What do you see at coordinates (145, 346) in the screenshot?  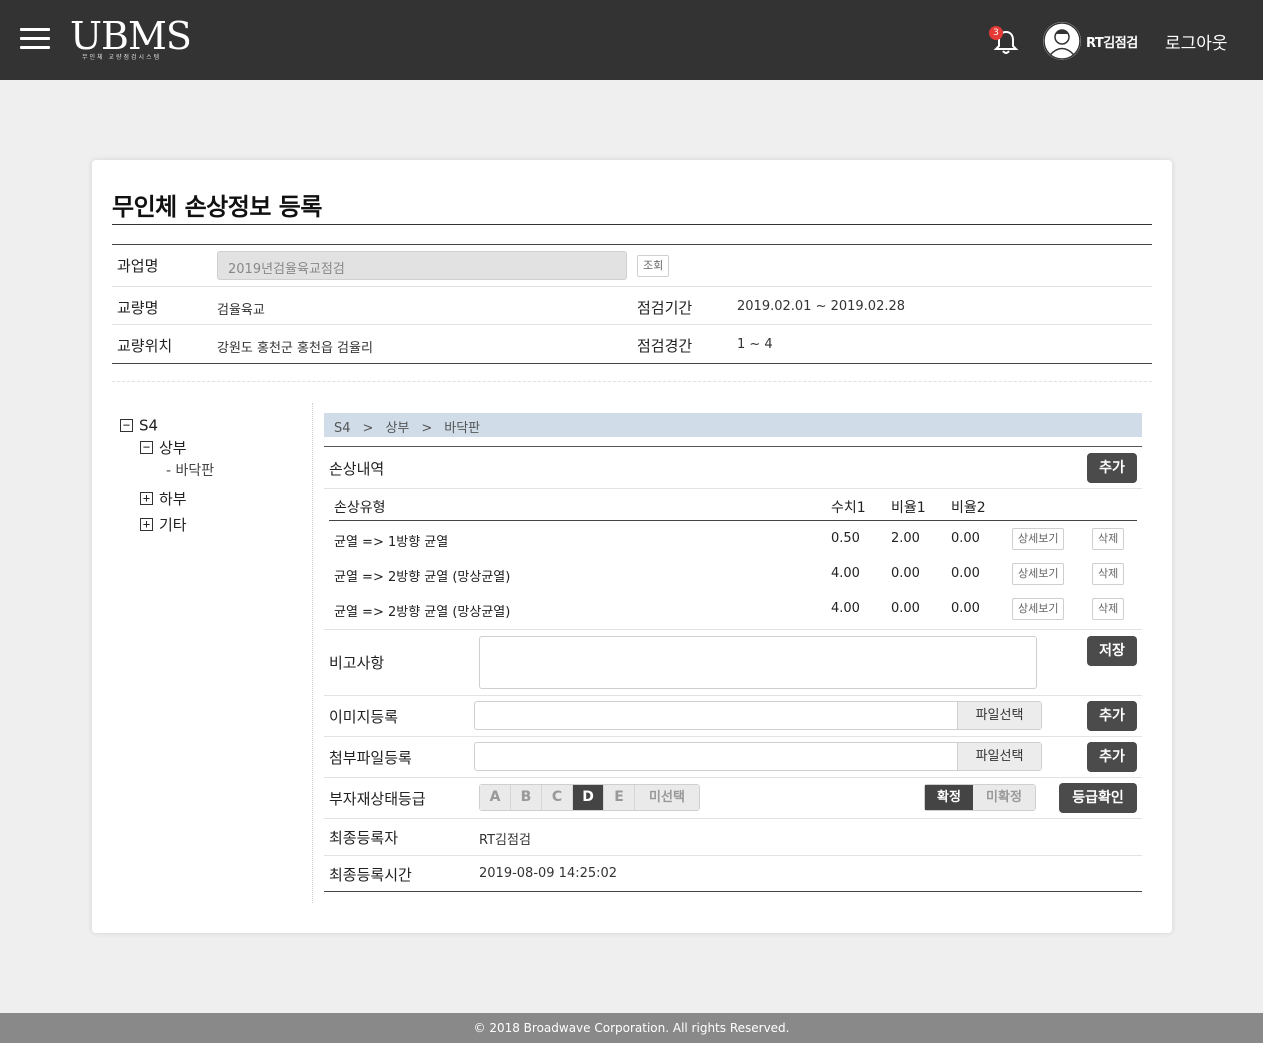 I see `location-label: 교량위치` at bounding box center [145, 346].